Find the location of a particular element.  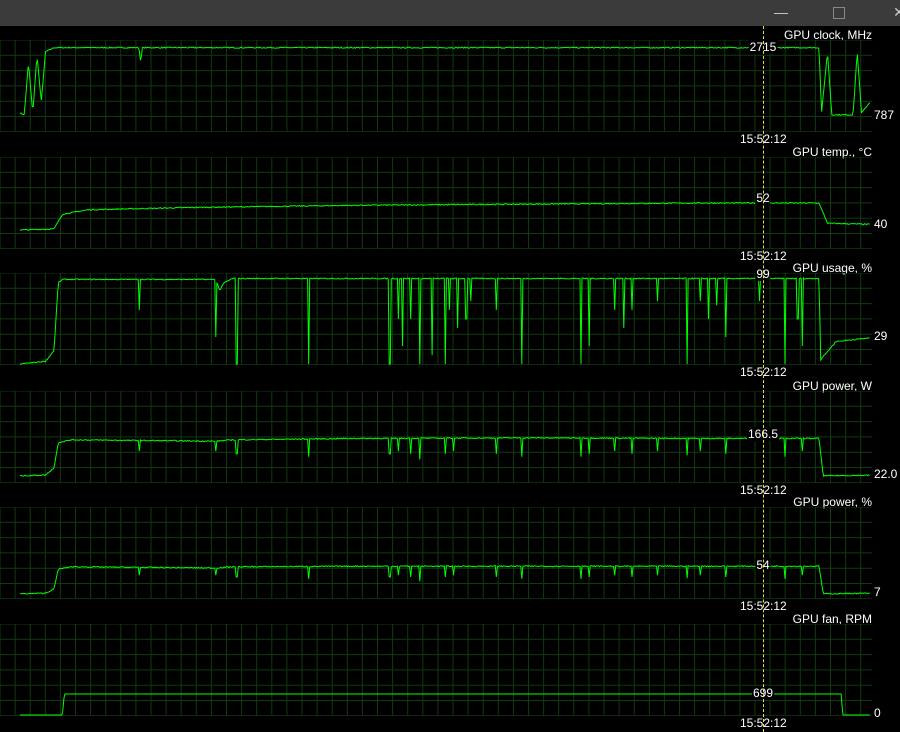

min-value-label: 40 is located at coordinates (881, 223).